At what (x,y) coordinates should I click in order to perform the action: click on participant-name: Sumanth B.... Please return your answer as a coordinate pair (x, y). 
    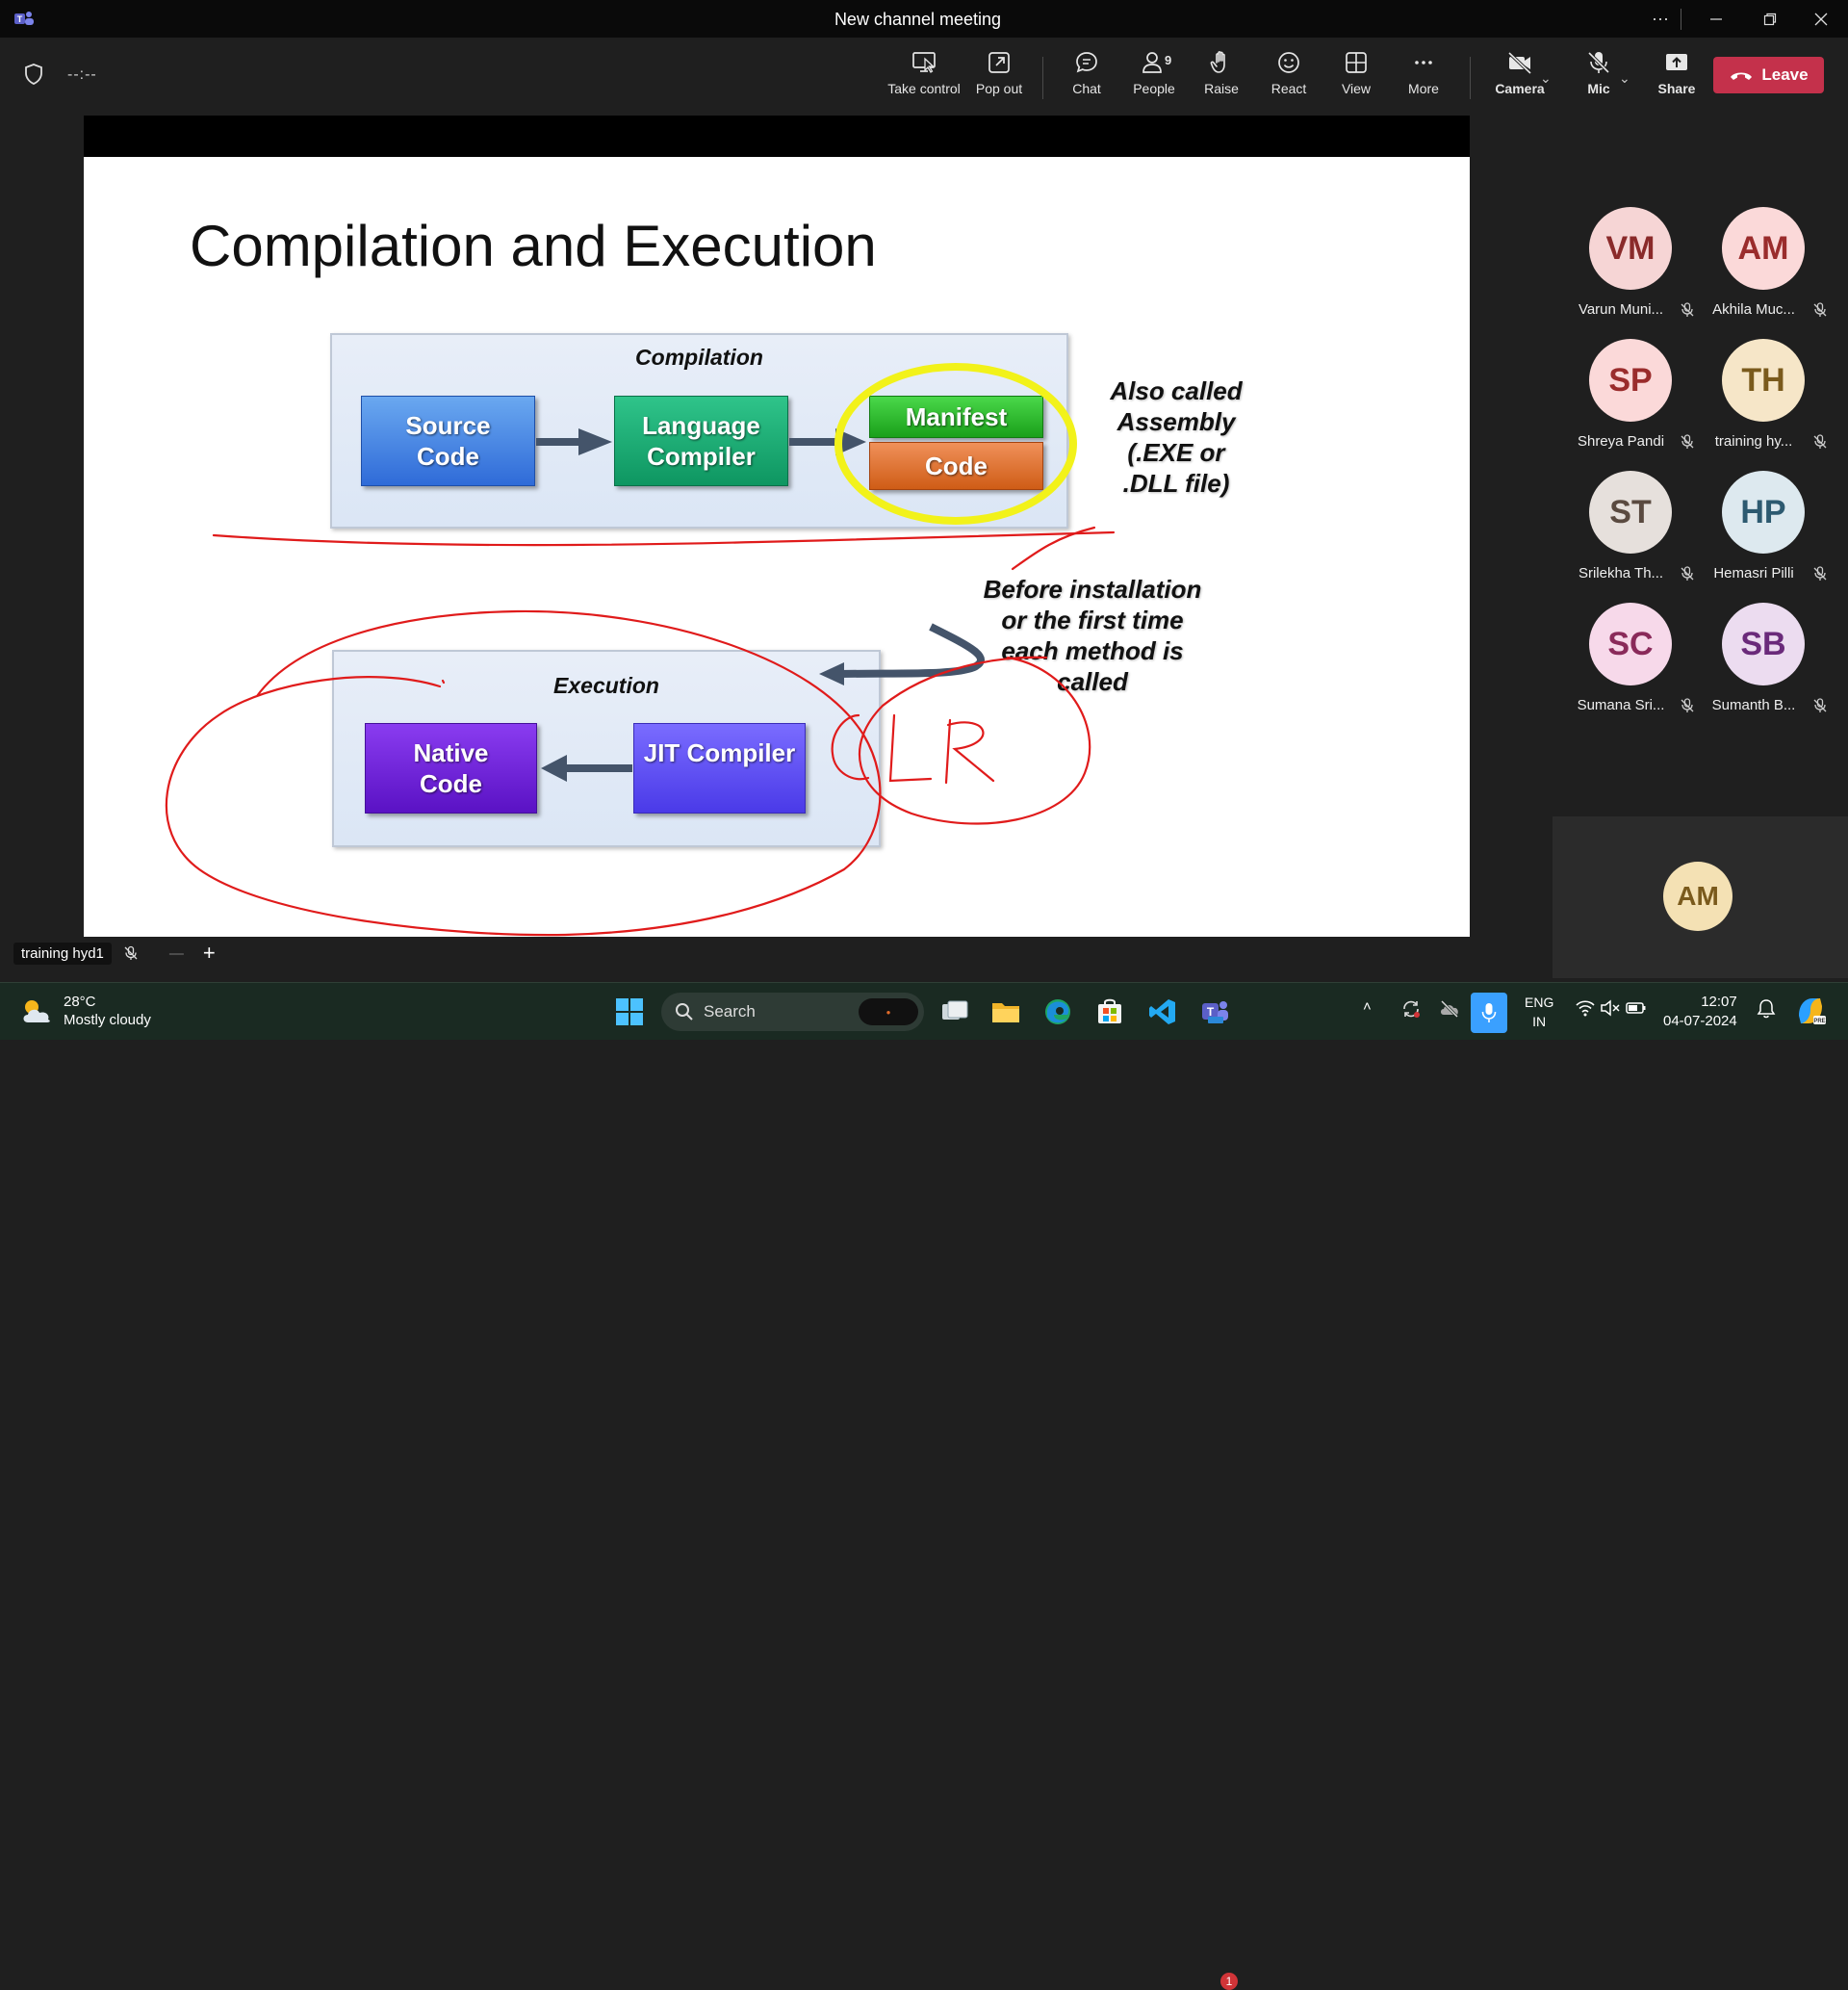
    Looking at the image, I should click on (1753, 705).